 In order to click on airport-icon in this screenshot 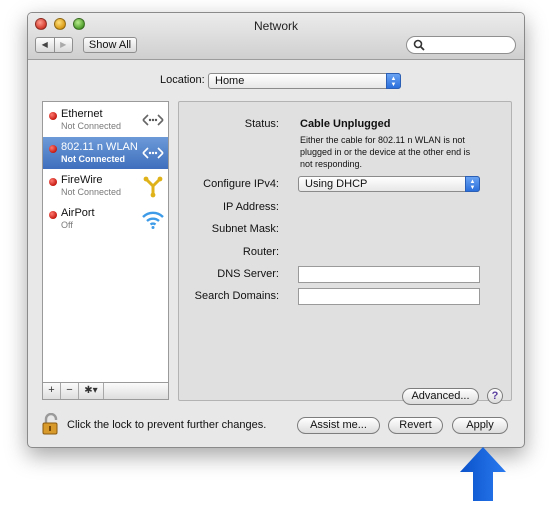, I will do `click(153, 220)`.